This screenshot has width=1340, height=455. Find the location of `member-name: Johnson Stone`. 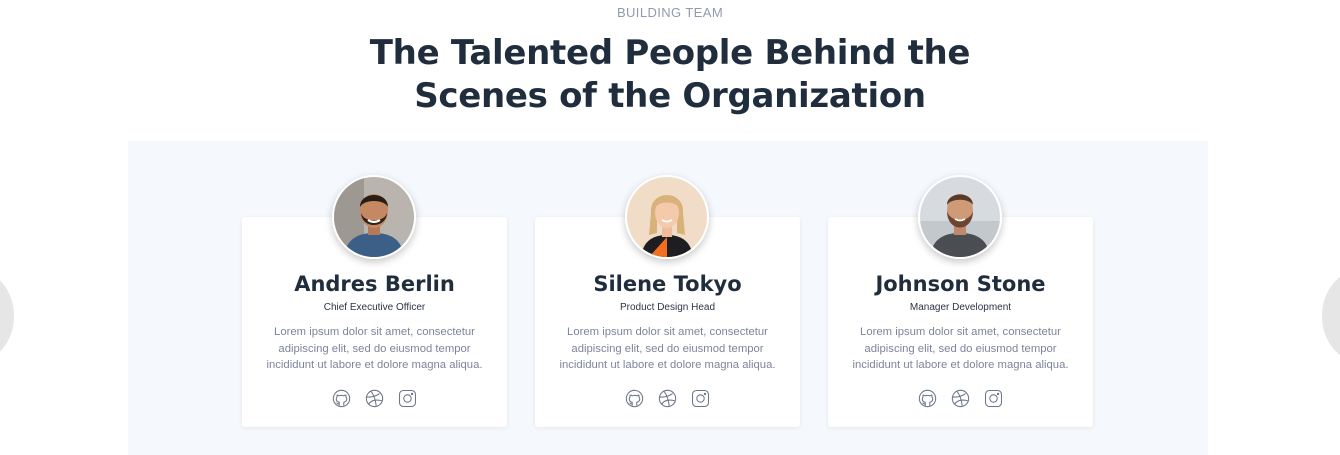

member-name: Johnson Stone is located at coordinates (960, 284).